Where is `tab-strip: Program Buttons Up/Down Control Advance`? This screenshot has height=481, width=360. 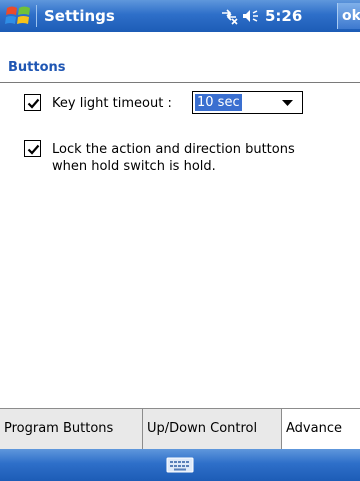
tab-strip: Program Buttons Up/Down Control Advance is located at coordinates (180, 429).